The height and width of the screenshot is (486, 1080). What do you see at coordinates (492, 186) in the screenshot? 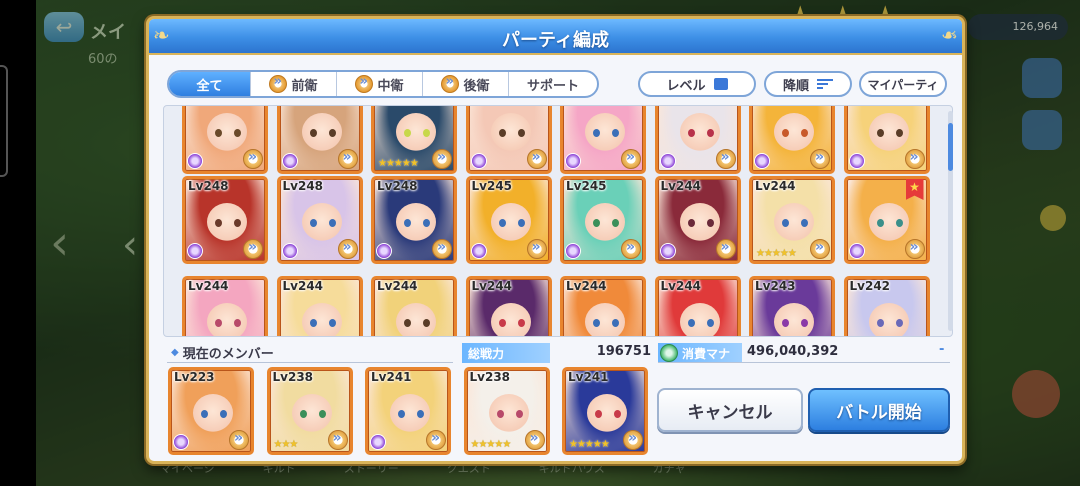
I see `character-level: Lv245` at bounding box center [492, 186].